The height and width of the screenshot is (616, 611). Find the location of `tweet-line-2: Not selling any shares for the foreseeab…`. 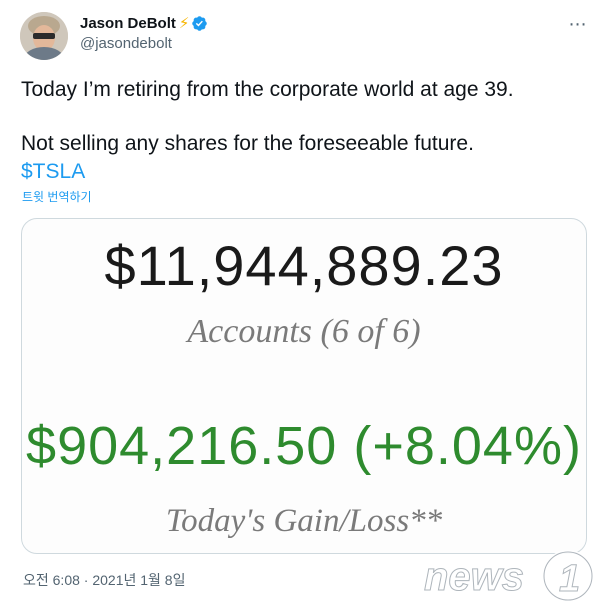

tweet-line-2: Not selling any shares for the foreseeab… is located at coordinates (247, 143).